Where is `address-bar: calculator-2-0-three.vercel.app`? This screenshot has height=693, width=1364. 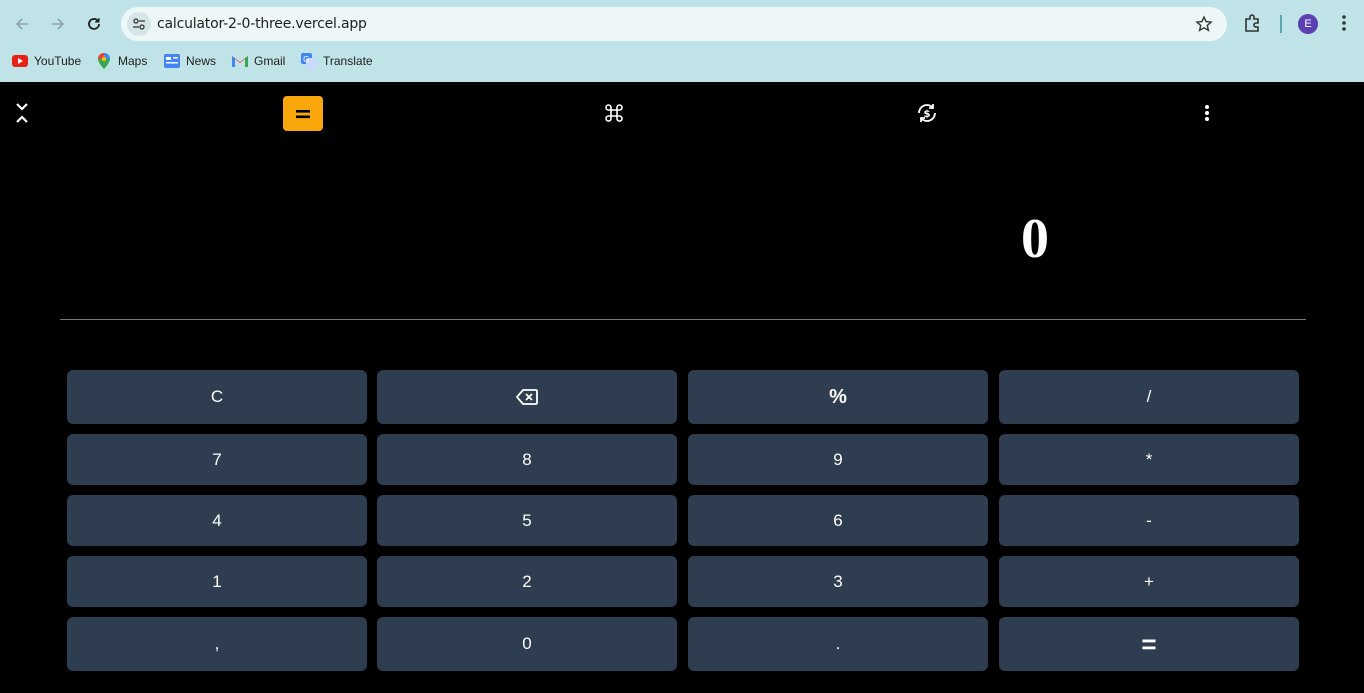
address-bar: calculator-2-0-three.vercel.app is located at coordinates (674, 24).